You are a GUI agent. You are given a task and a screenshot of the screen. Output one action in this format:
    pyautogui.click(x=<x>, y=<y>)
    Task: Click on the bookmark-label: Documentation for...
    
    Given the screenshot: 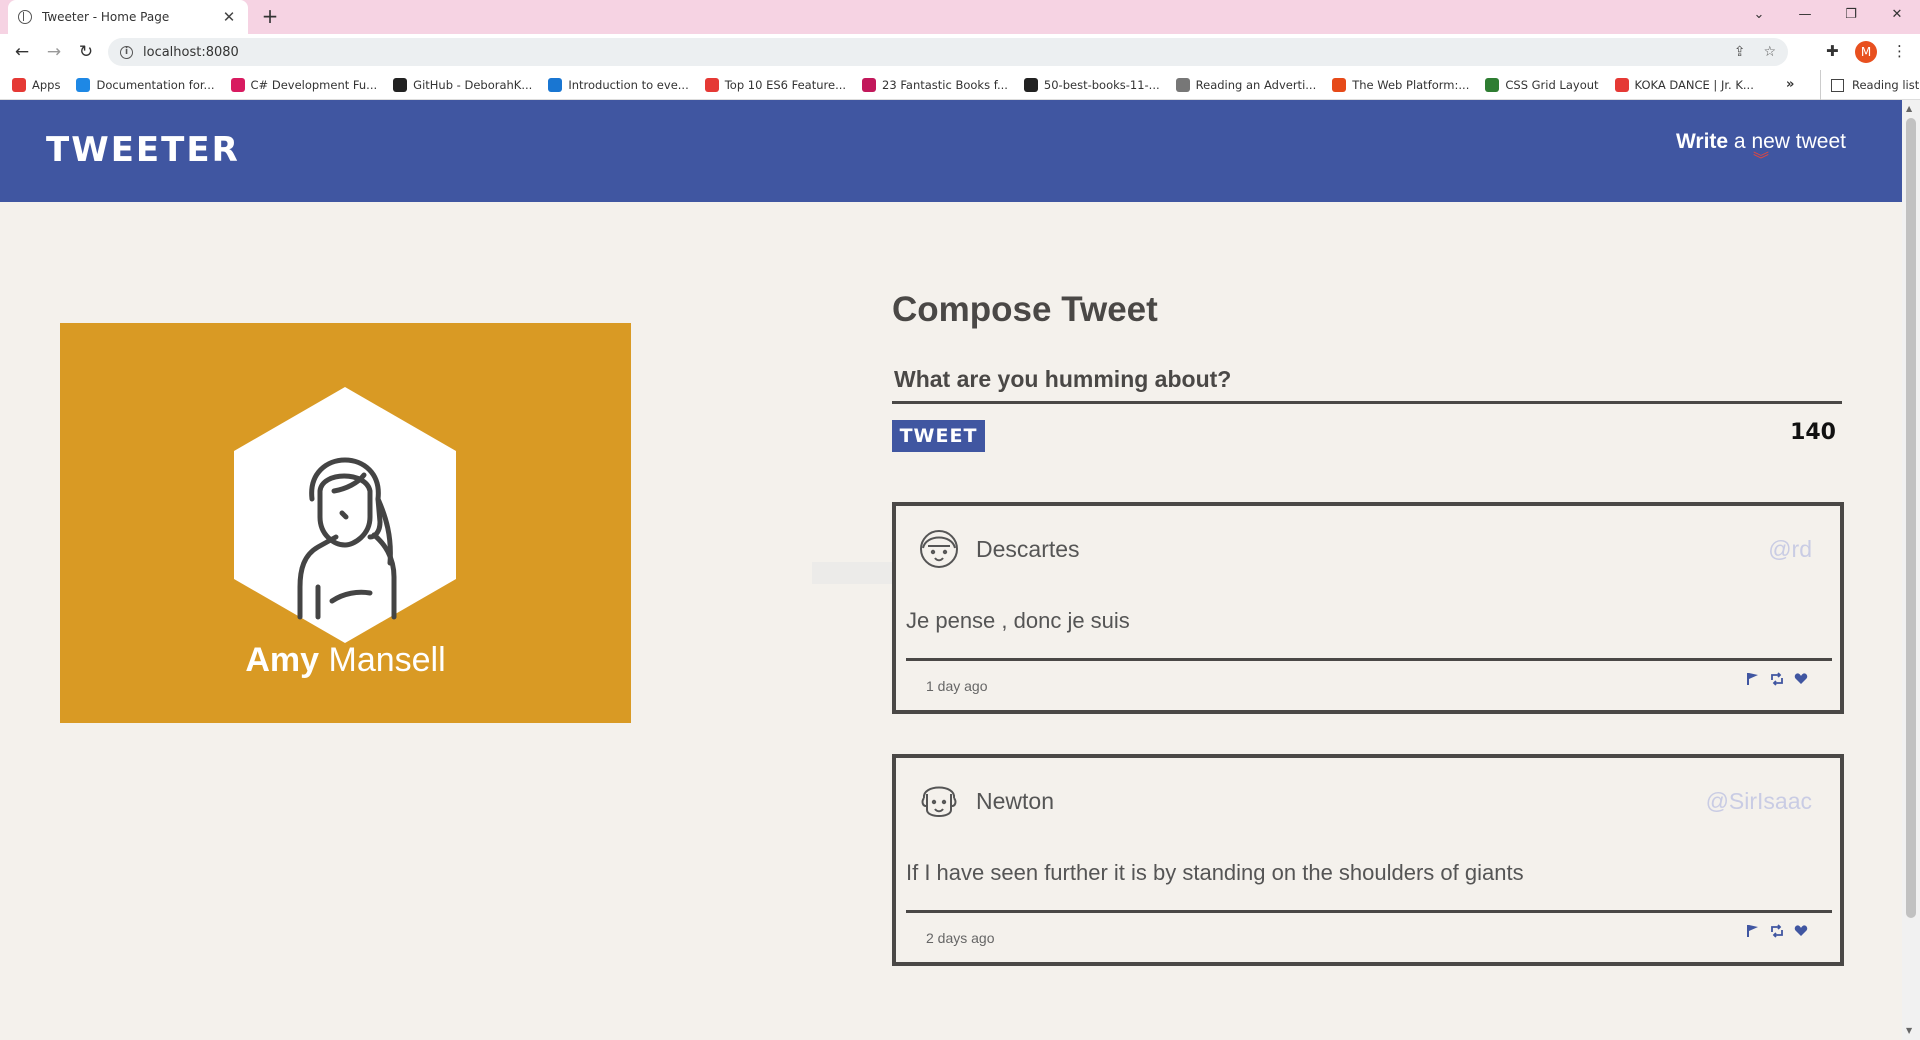 What is the action you would take?
    pyautogui.click(x=155, y=84)
    